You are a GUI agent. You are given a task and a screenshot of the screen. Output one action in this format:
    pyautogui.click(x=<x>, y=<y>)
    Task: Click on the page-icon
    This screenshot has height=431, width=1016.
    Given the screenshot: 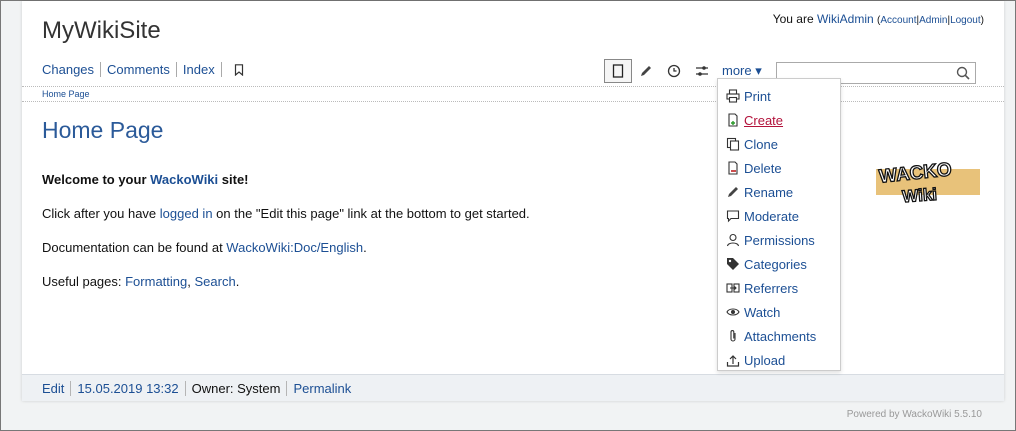 What is the action you would take?
    pyautogui.click(x=618, y=71)
    